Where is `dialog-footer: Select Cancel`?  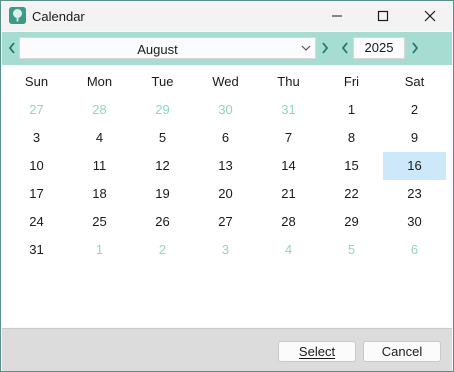 dialog-footer: Select Cancel is located at coordinates (227, 349).